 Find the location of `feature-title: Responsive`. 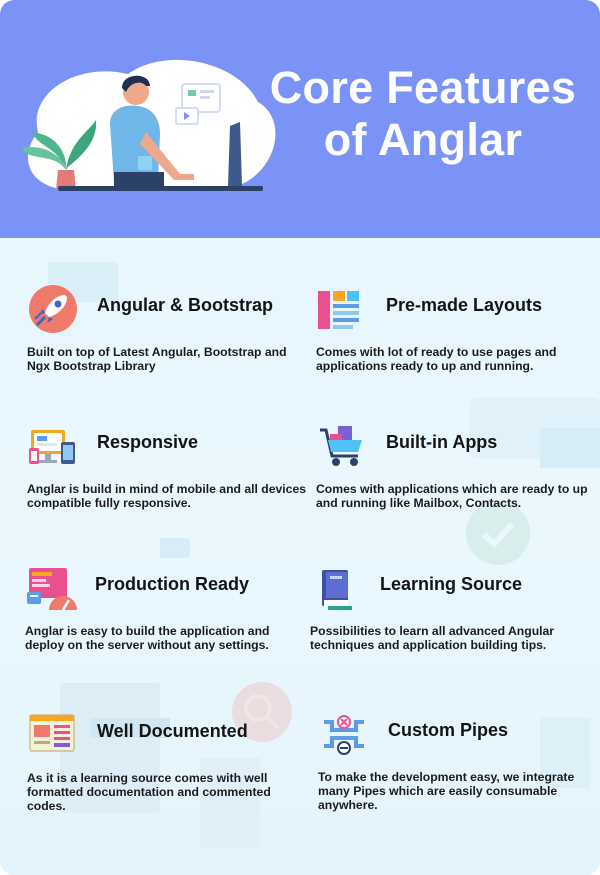

feature-title: Responsive is located at coordinates (148, 442).